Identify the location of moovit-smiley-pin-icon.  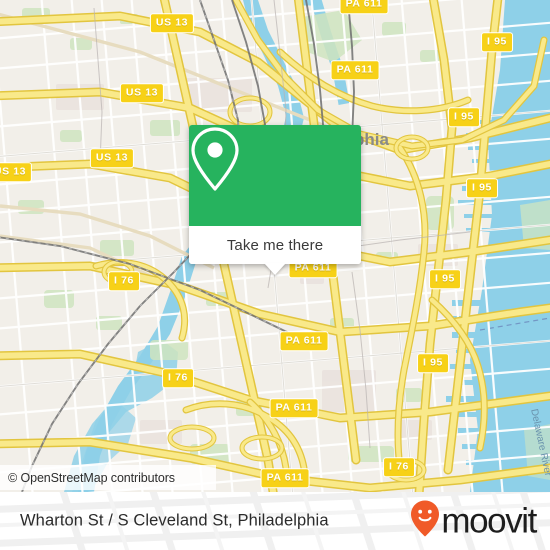
(425, 521).